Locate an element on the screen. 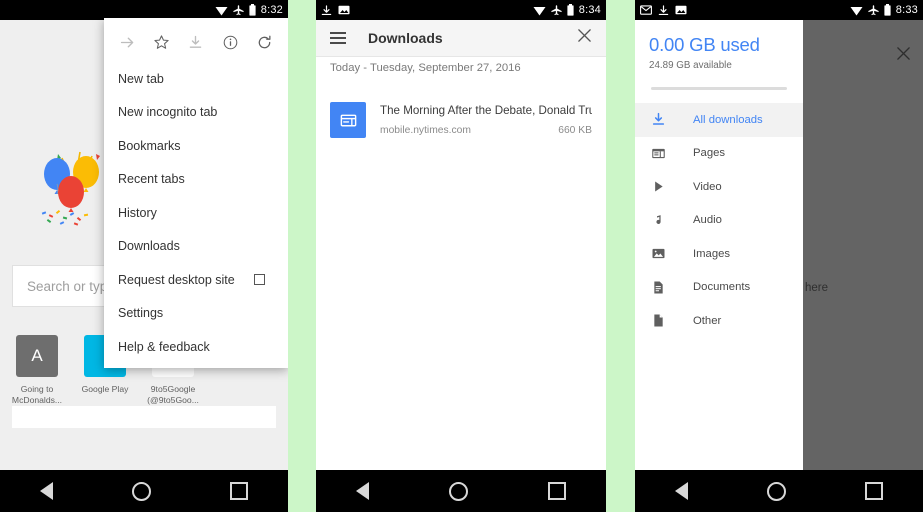  menu-item-settings: Settings is located at coordinates (196, 314).